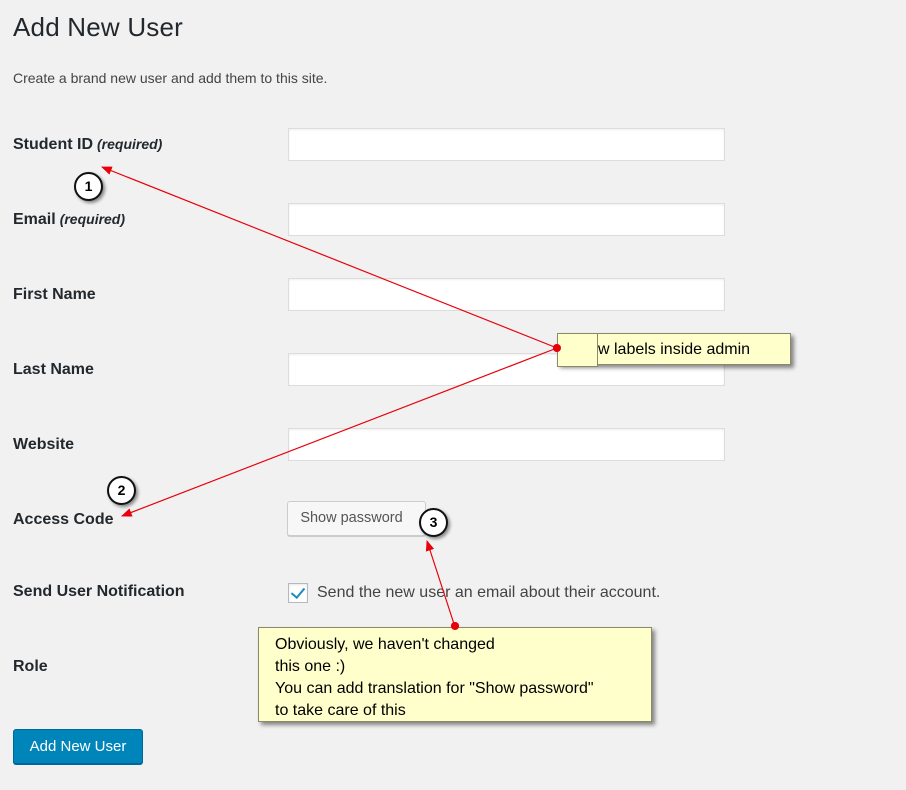  Describe the element at coordinates (577, 350) in the screenshot. I see `callout-cover` at that location.